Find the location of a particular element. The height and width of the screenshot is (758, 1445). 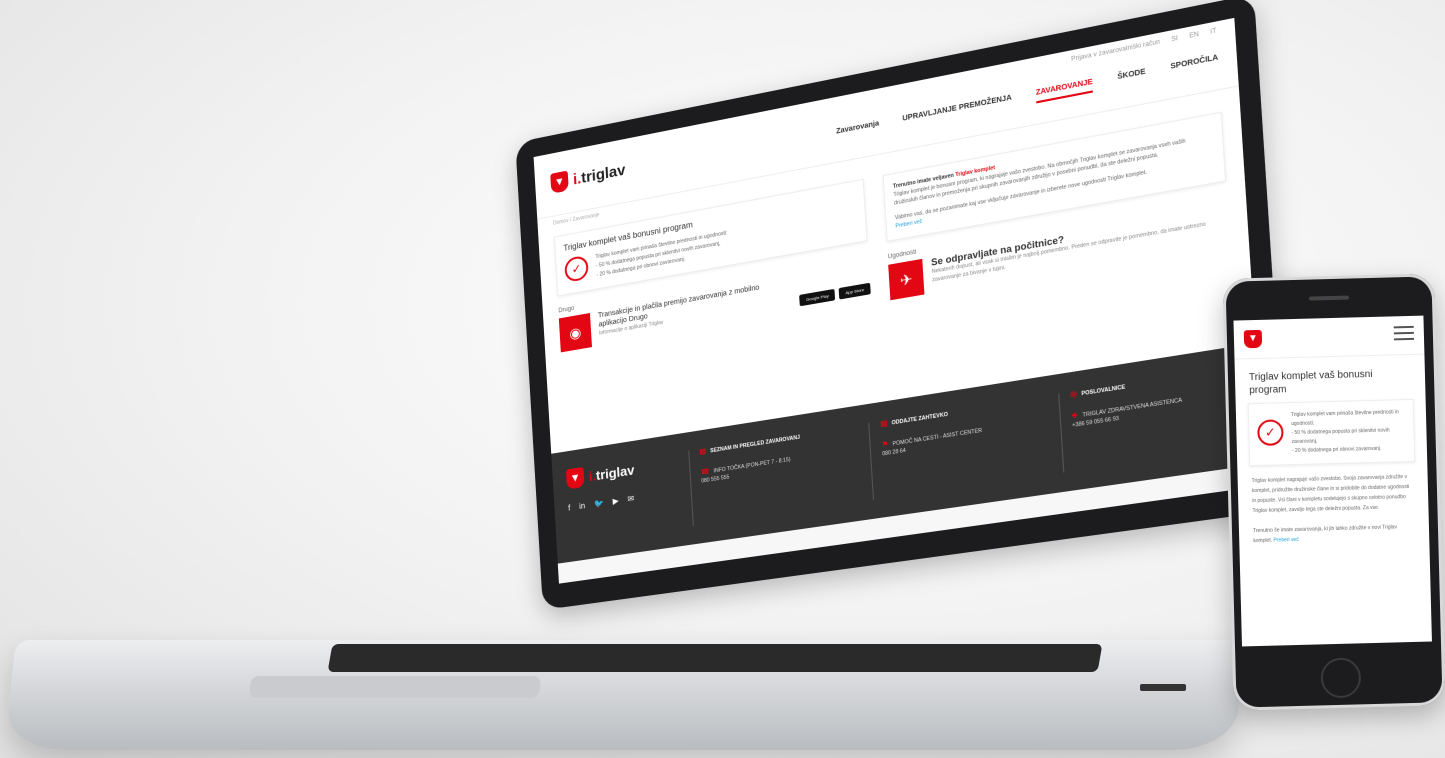

youtube-icon: ▶ is located at coordinates (615, 501).